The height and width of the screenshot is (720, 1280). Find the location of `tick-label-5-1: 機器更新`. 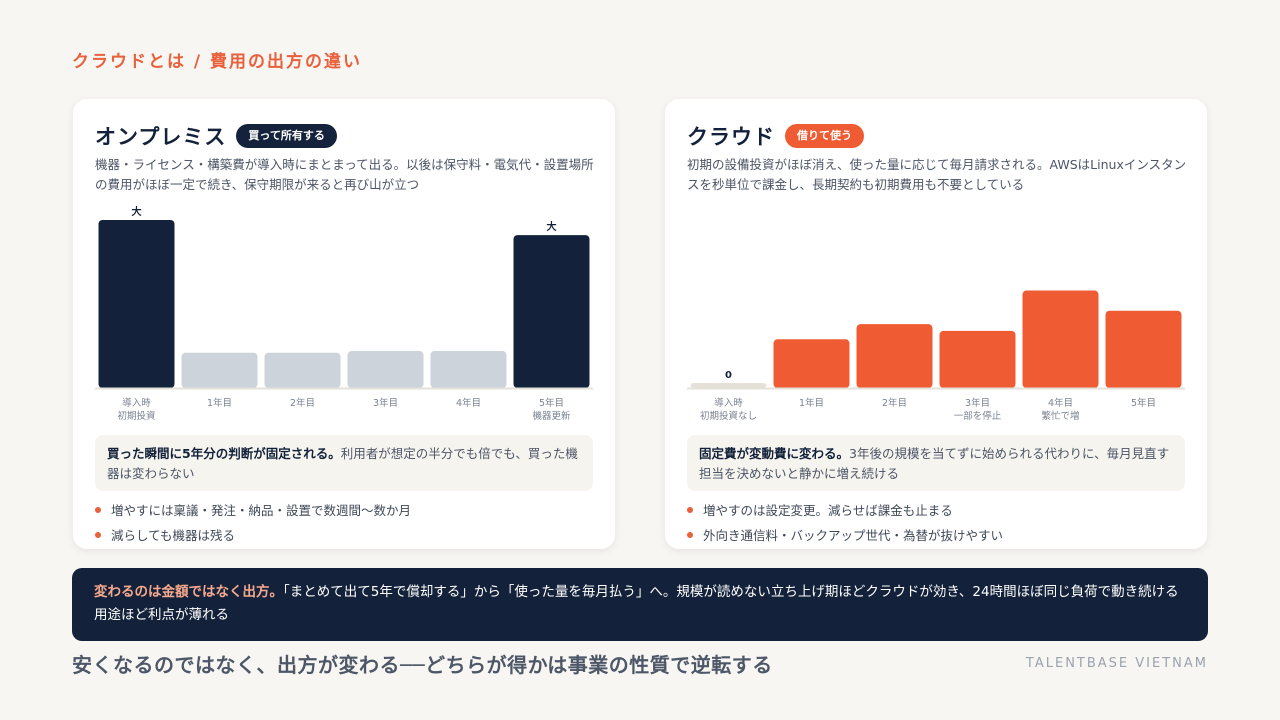

tick-label-5-1: 機器更新 is located at coordinates (551, 416).